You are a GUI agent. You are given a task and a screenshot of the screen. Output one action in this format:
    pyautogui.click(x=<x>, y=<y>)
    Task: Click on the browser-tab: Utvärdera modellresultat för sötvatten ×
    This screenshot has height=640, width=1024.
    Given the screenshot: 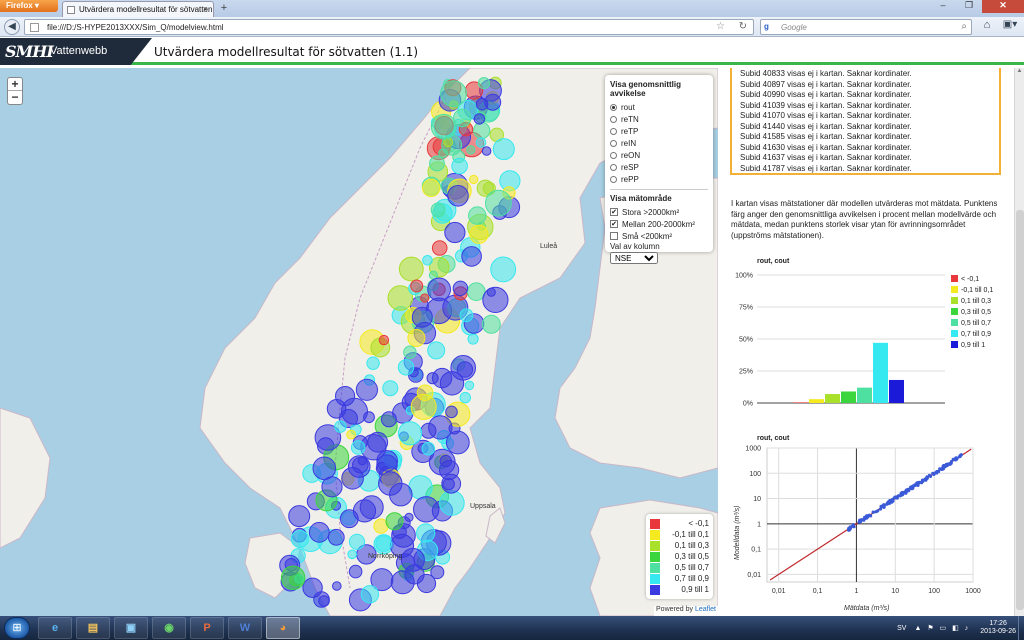 What is the action you would take?
    pyautogui.click(x=138, y=9)
    